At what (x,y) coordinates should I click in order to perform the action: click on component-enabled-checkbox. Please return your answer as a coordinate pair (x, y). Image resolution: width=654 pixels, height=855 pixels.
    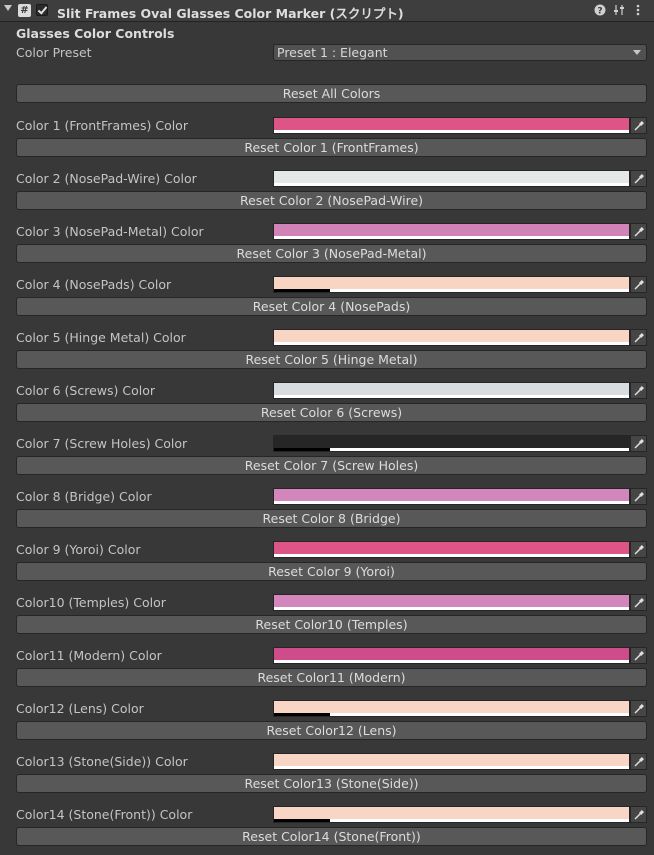
    Looking at the image, I should click on (42, 10).